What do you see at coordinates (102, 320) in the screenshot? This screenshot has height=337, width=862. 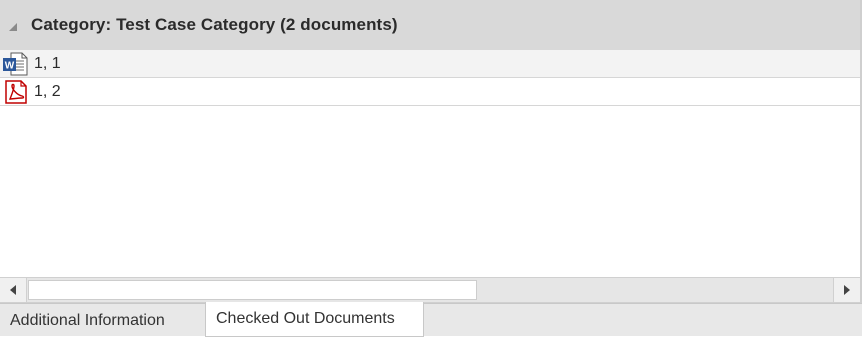 I see `tab-additional-information: Additional Information` at bounding box center [102, 320].